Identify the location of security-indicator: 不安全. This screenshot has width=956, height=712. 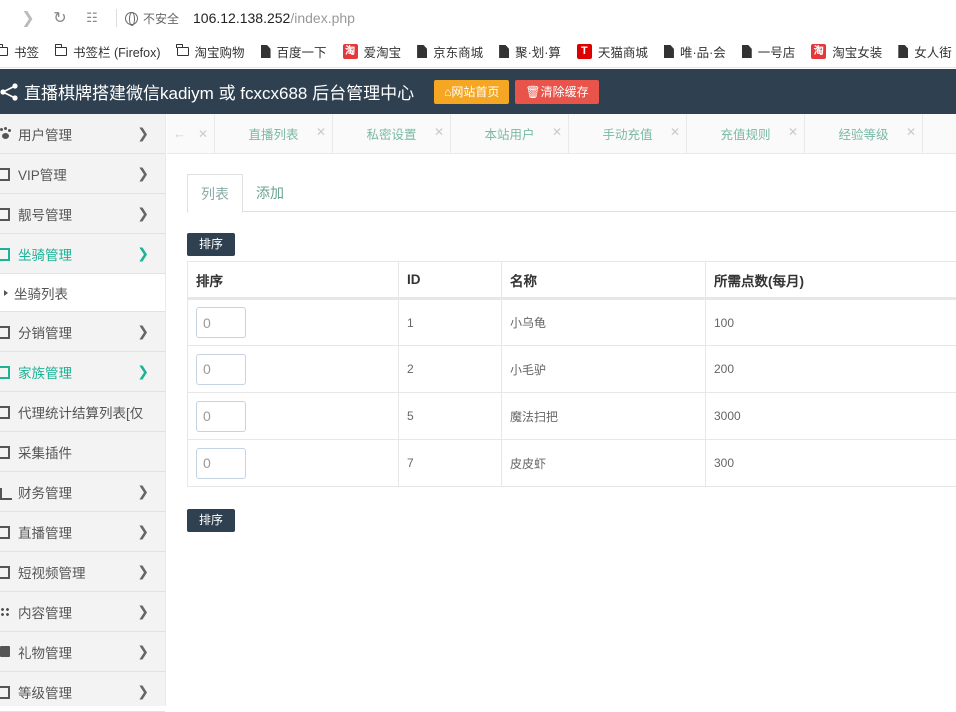
(152, 18).